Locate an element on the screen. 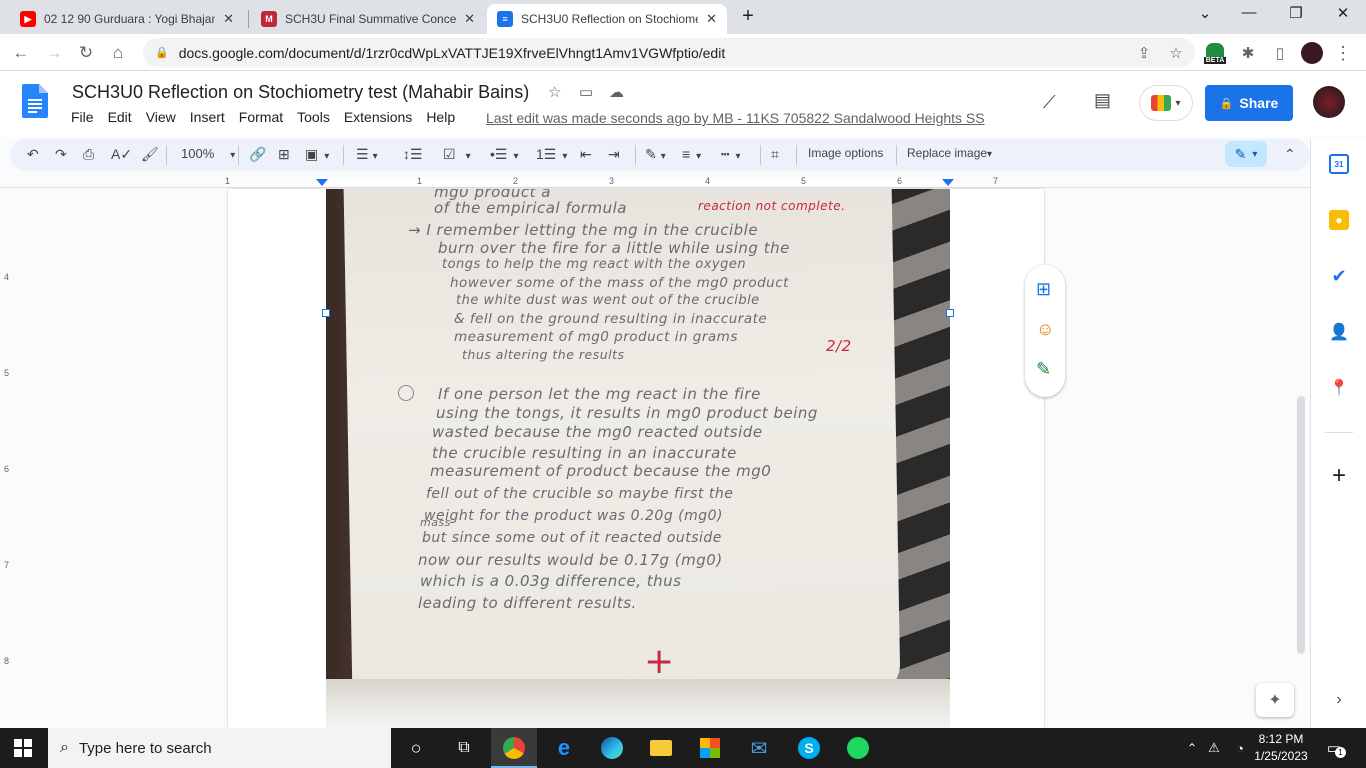 The width and height of the screenshot is (1366, 768). bulleted-list-icon: •☰ ▾ is located at coordinates (504, 154).